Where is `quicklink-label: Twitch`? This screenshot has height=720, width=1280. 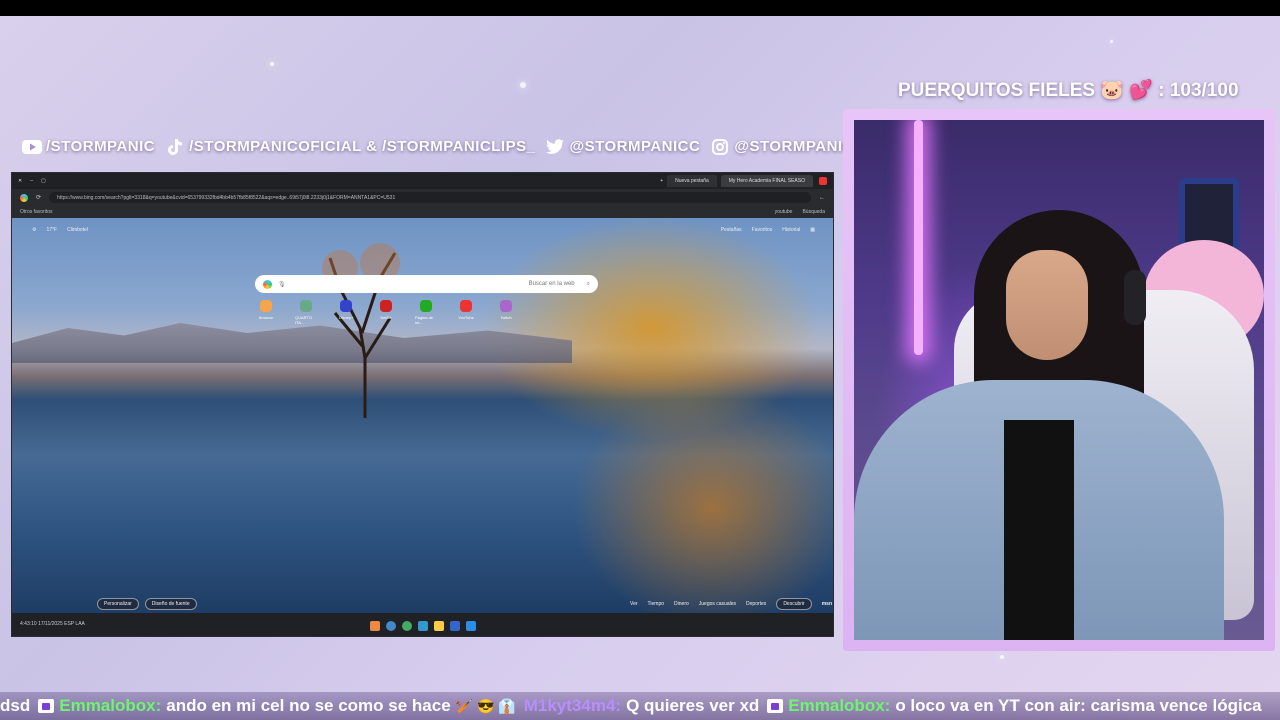 quicklink-label: Twitch is located at coordinates (506, 317).